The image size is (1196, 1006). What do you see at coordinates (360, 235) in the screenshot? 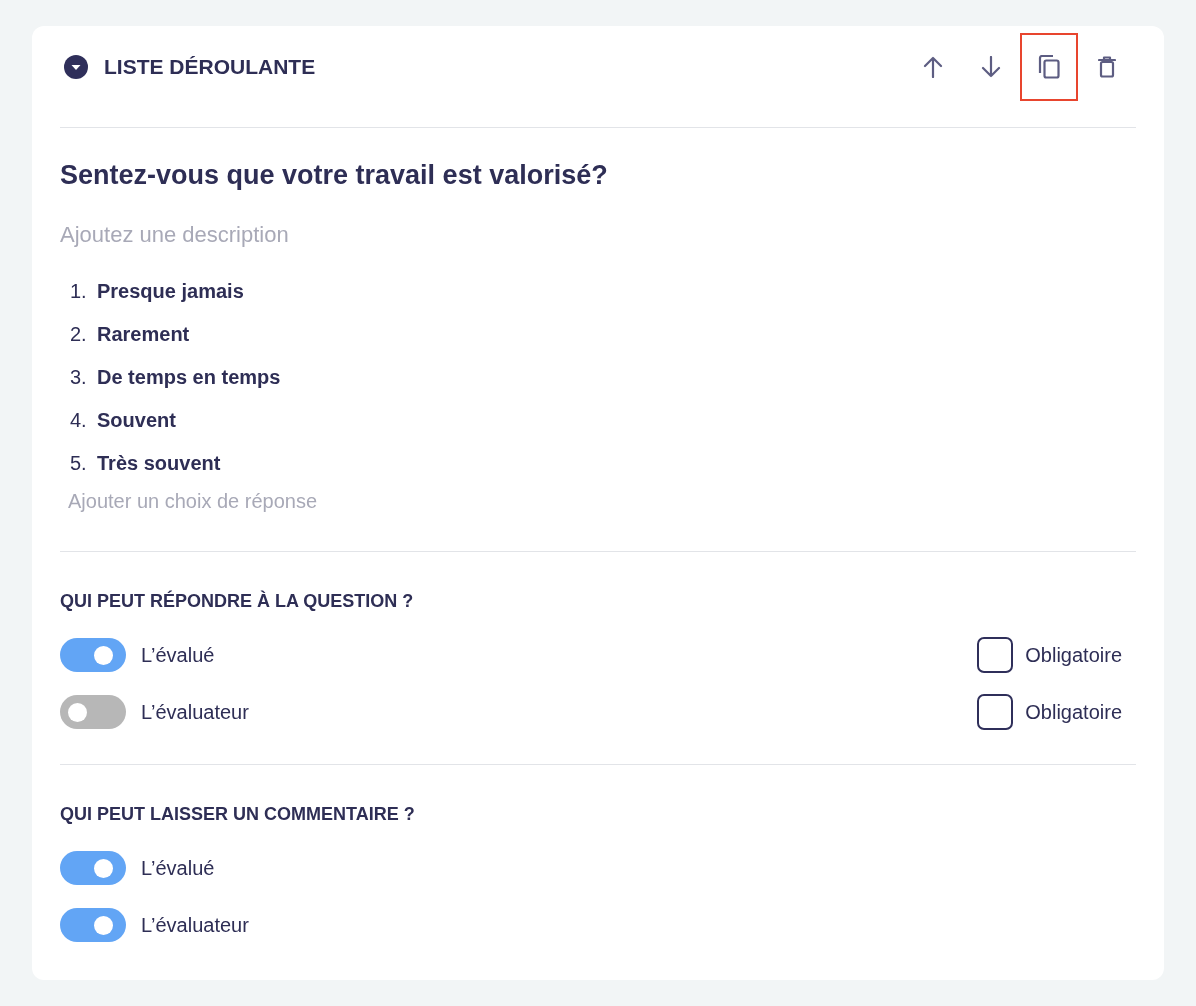
I see `description-field: Ajoutez une description` at bounding box center [360, 235].